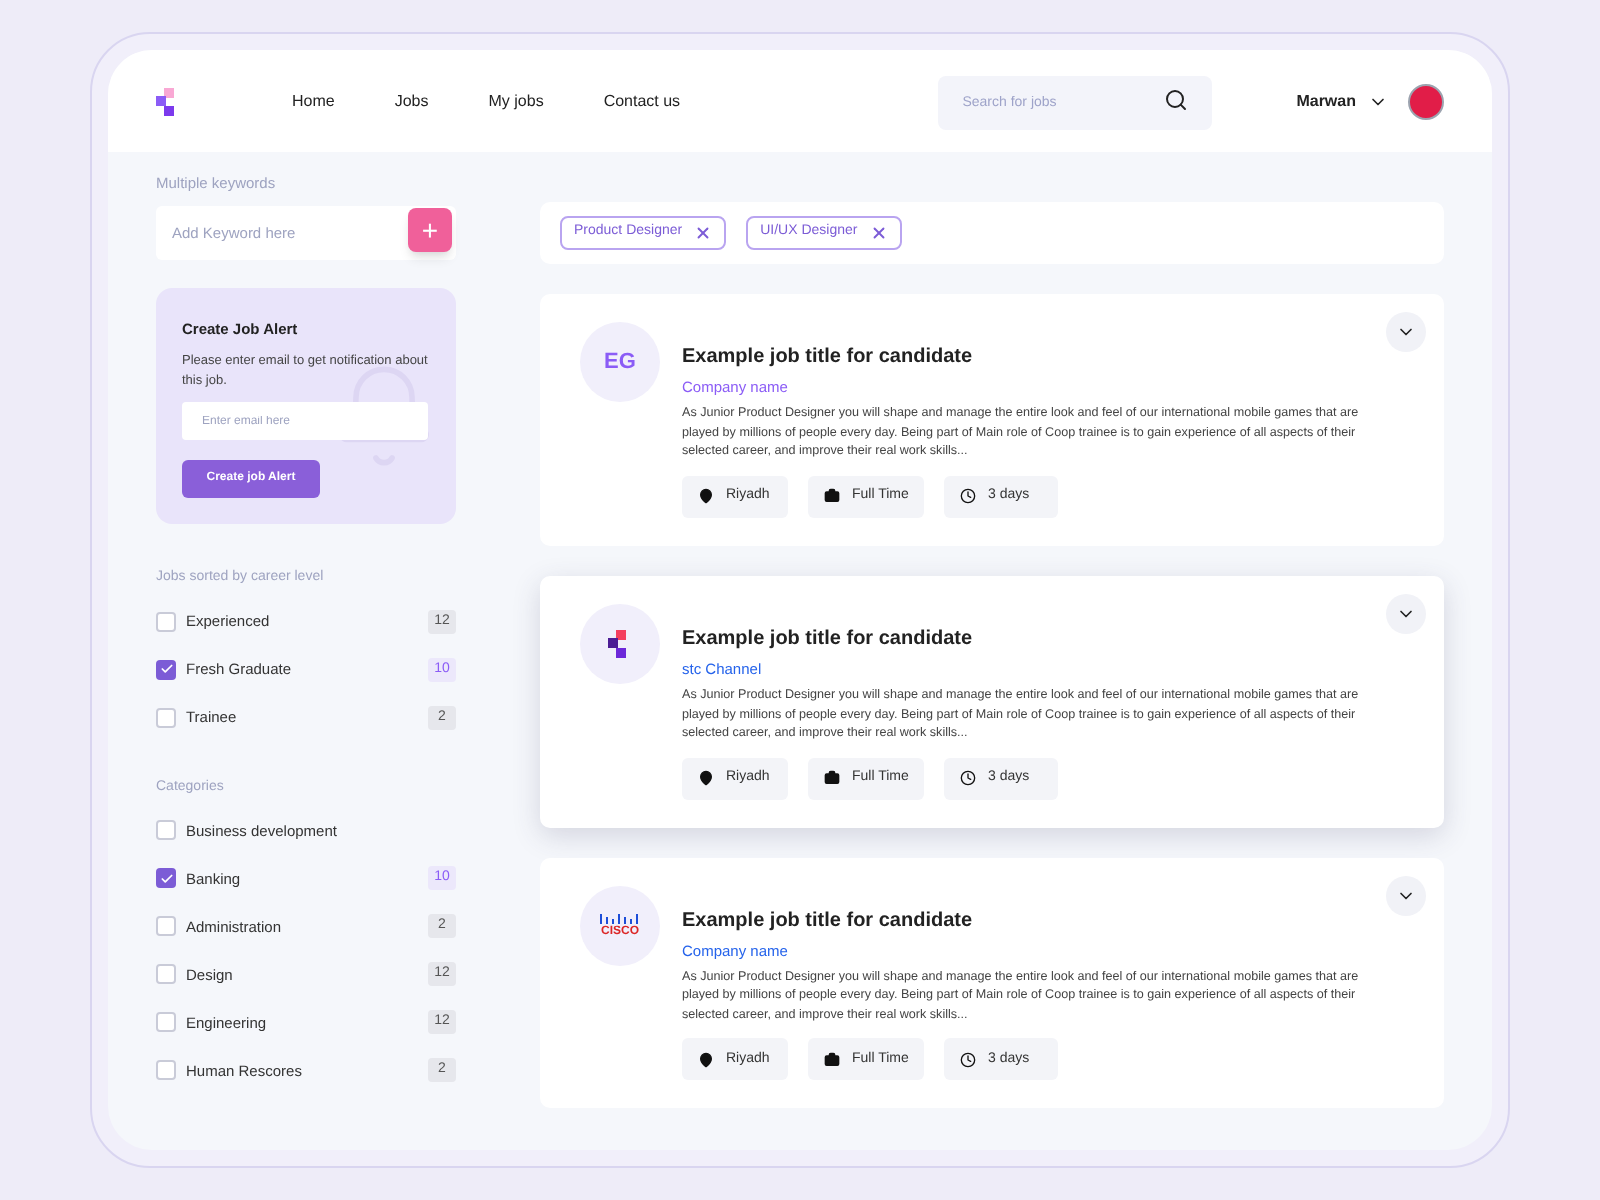 The image size is (1600, 1200). I want to click on nav-link: Home, so click(313, 101).